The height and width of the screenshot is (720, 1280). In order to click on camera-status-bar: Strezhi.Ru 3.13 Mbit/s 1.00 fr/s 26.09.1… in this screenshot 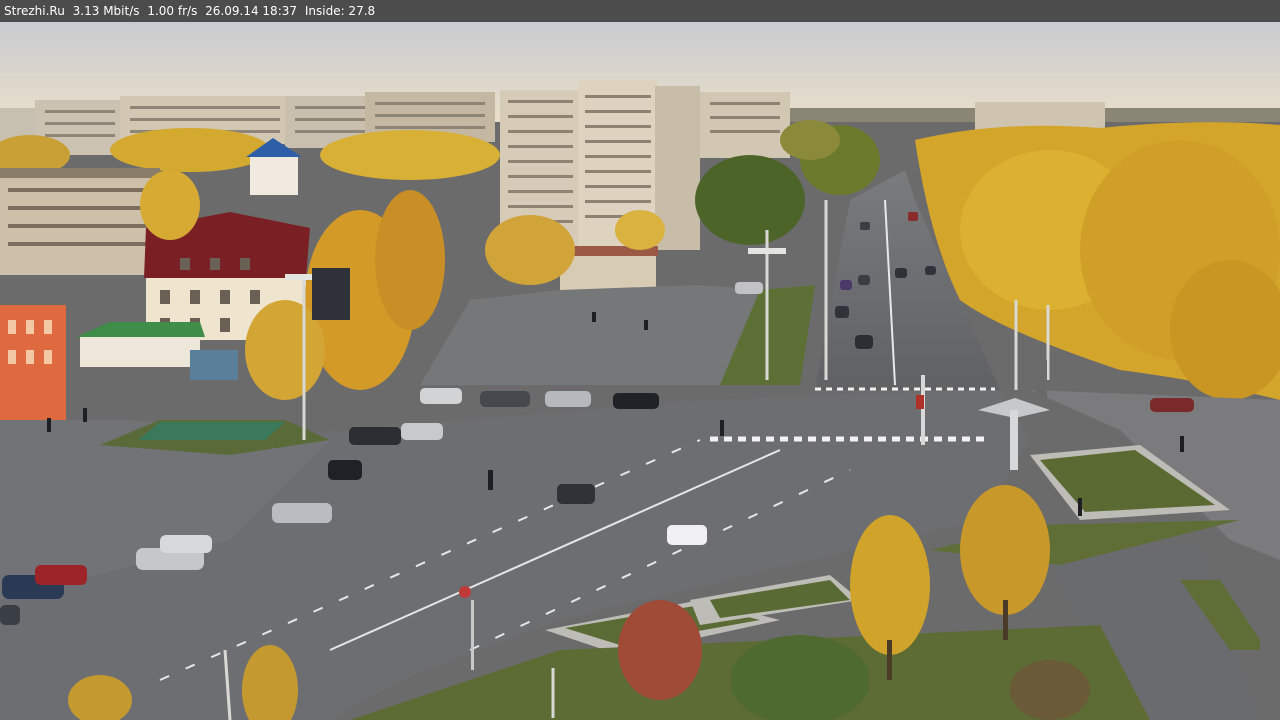, I will do `click(640, 11)`.